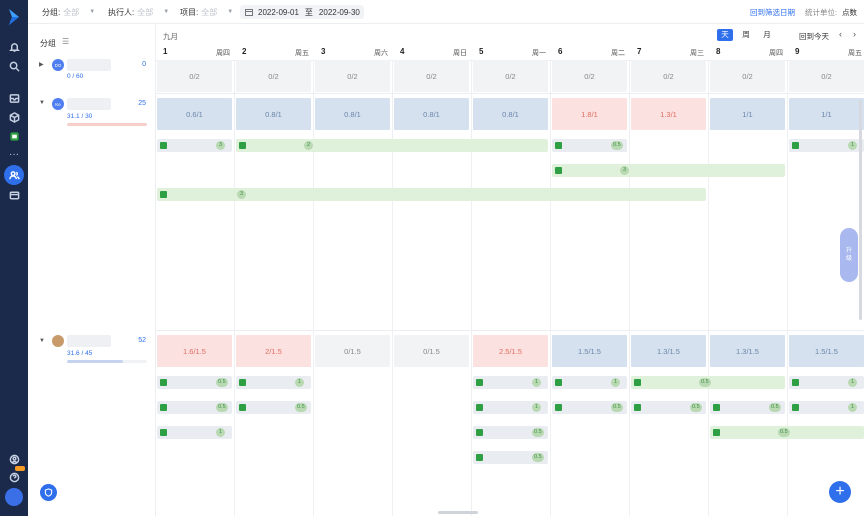 This screenshot has height=516, width=864. Describe the element at coordinates (767, 35) in the screenshot. I see `view-month-button: 月` at that location.